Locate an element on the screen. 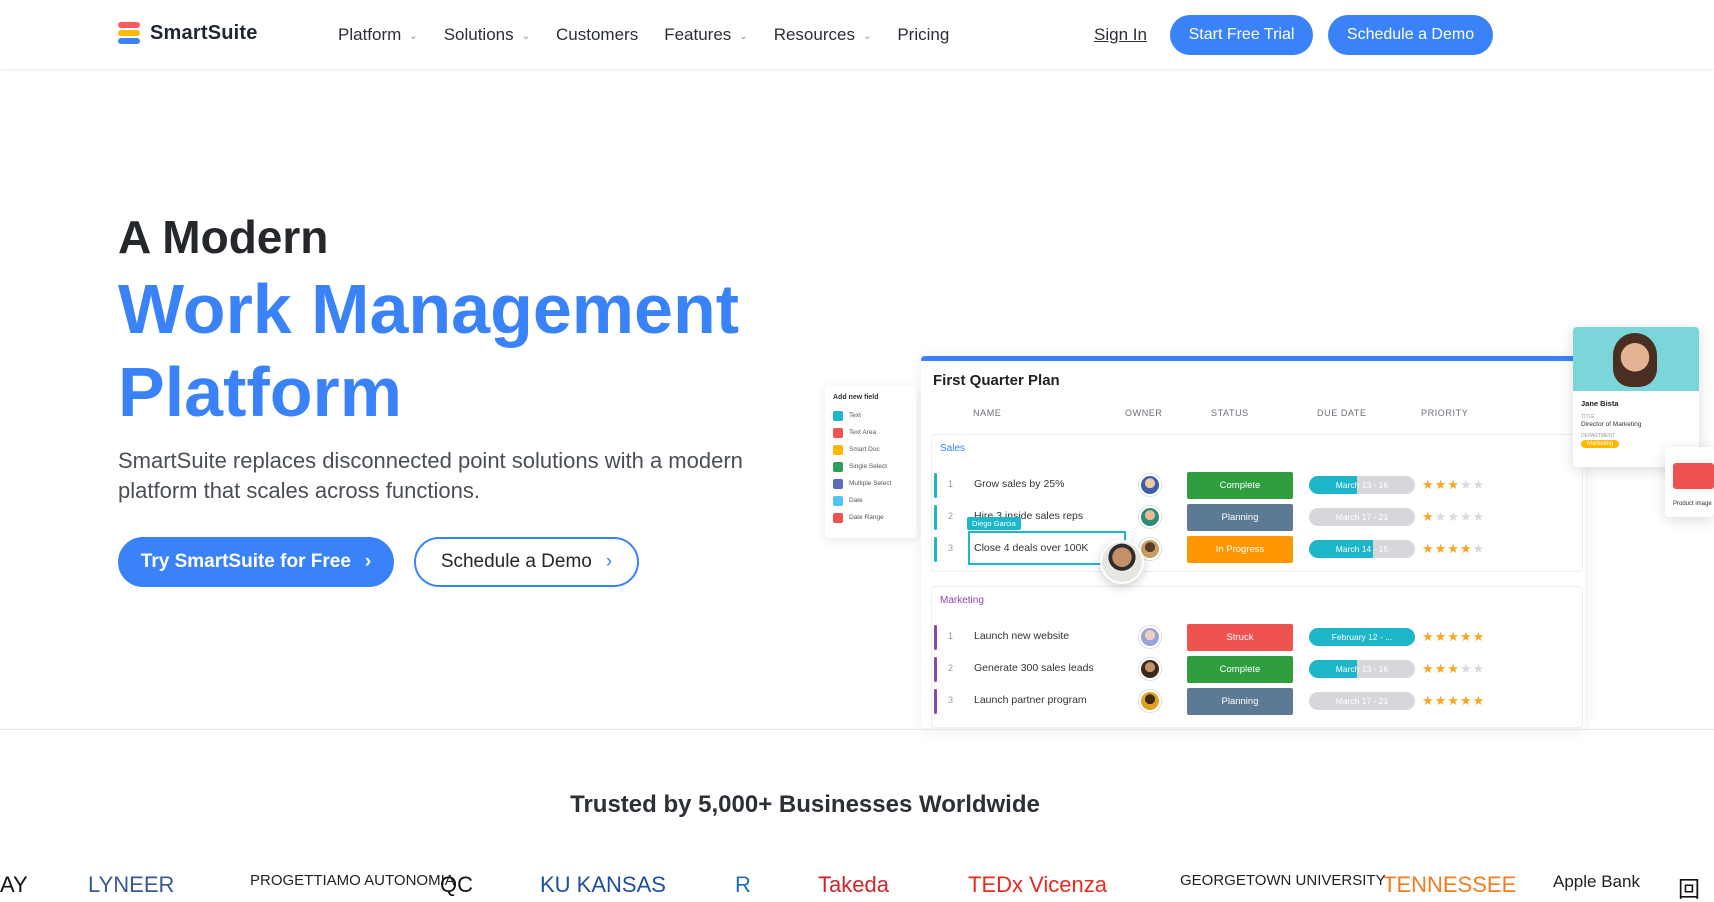  nav-menu-resources: Resources ⌄ is located at coordinates (823, 35).